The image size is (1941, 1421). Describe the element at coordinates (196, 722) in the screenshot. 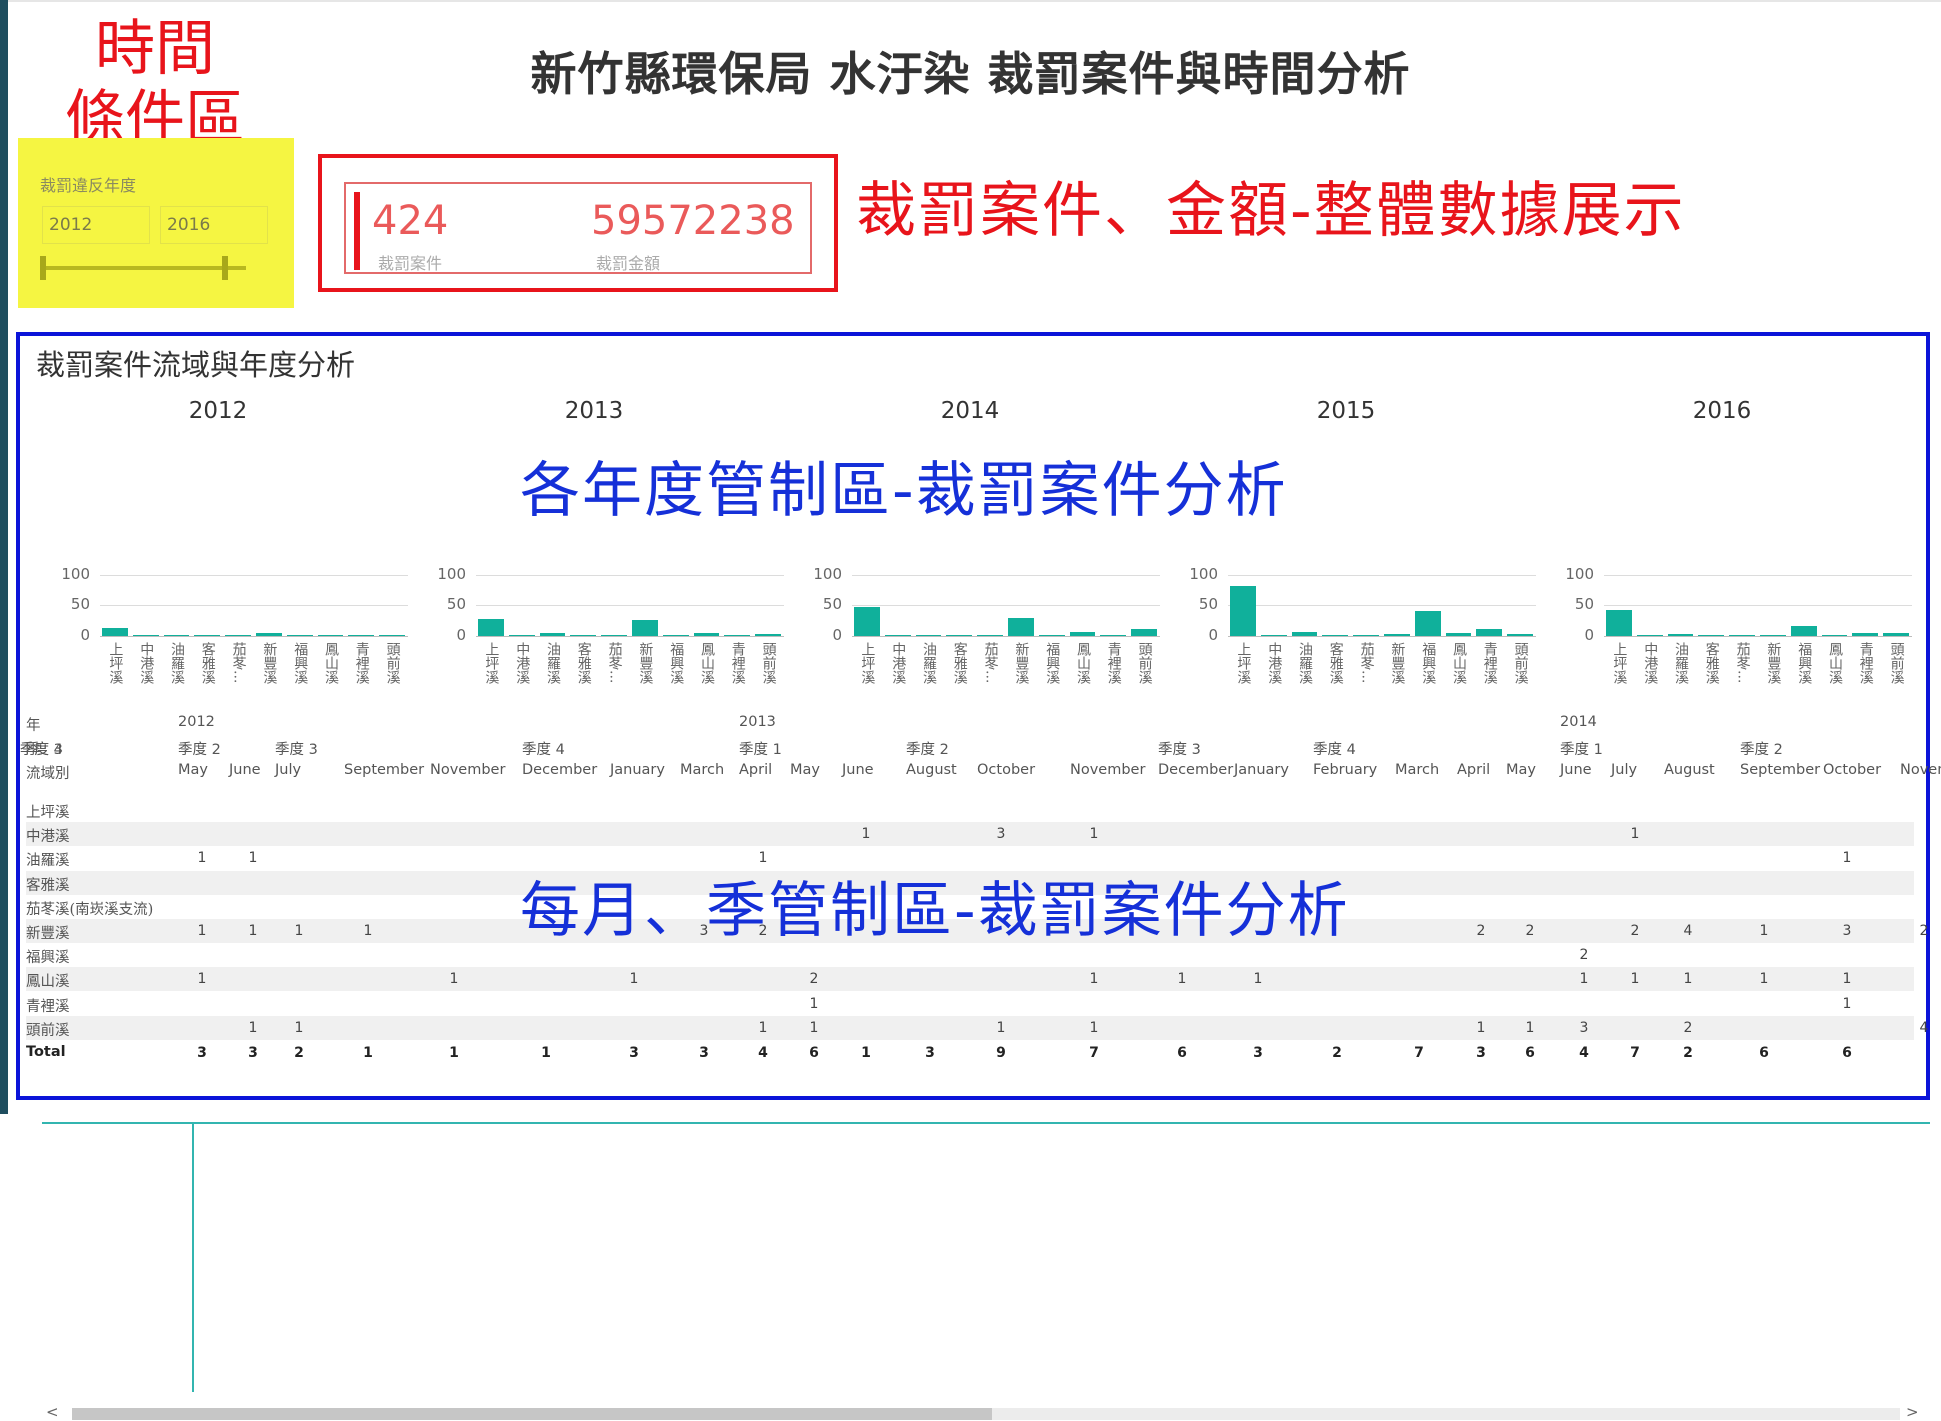

I see `column-year-header: 2012` at that location.